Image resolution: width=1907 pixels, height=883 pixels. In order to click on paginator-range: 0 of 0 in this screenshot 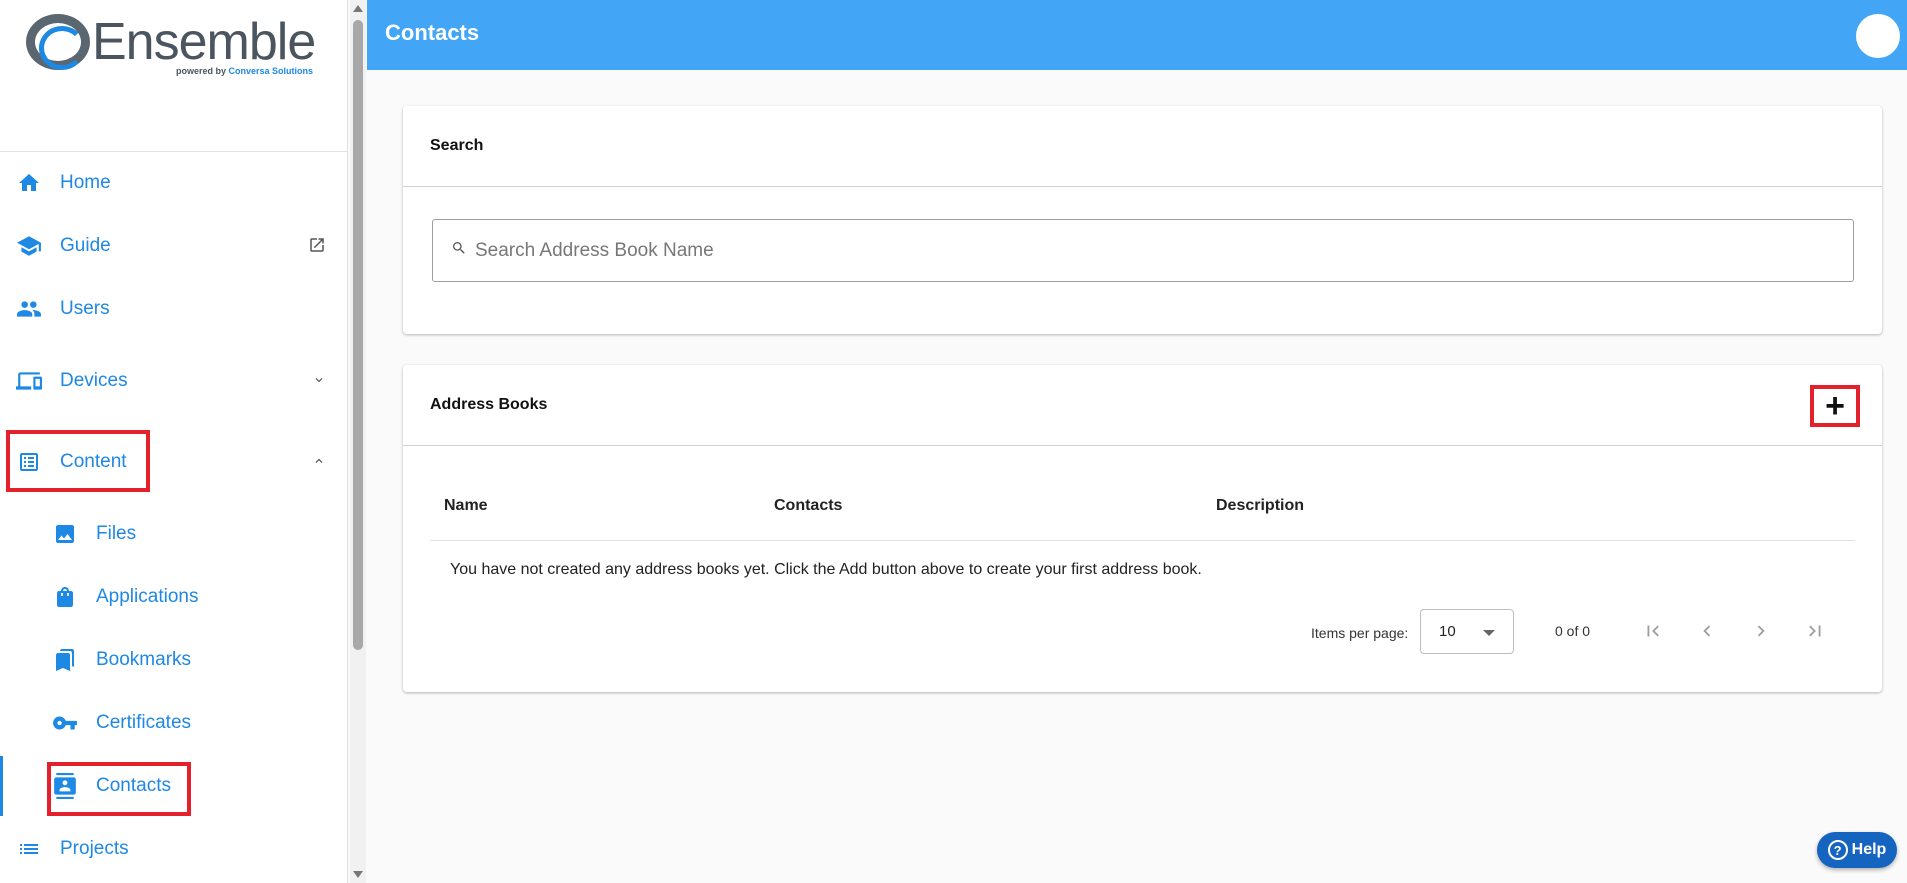, I will do `click(1573, 631)`.